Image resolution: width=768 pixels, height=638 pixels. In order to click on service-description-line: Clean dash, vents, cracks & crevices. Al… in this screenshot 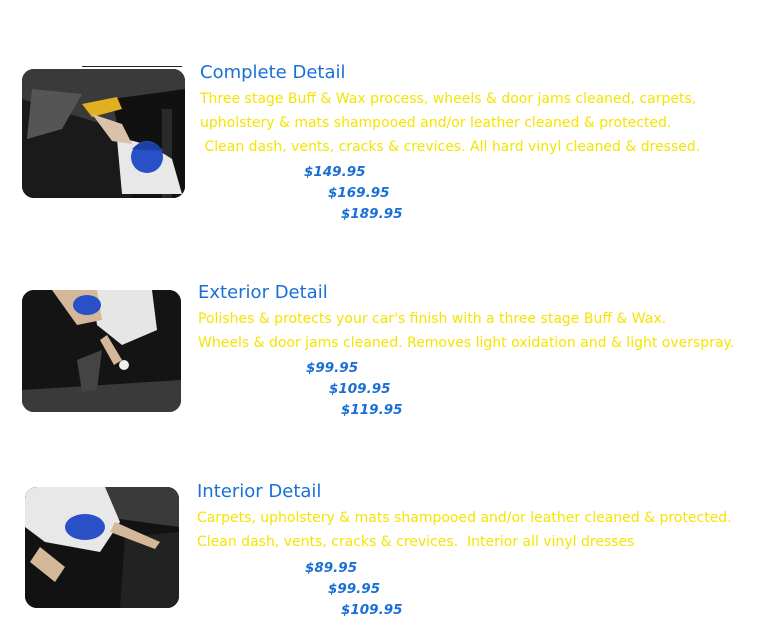, I will do `click(450, 147)`.